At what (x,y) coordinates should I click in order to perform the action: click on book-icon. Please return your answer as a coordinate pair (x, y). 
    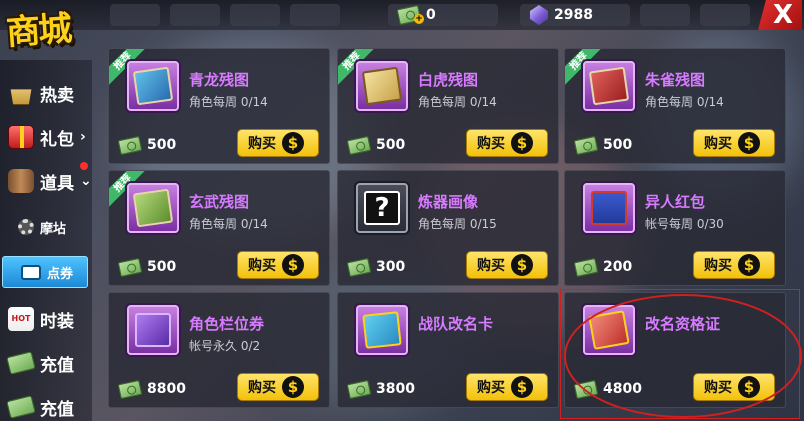
    Looking at the image, I should click on (153, 330).